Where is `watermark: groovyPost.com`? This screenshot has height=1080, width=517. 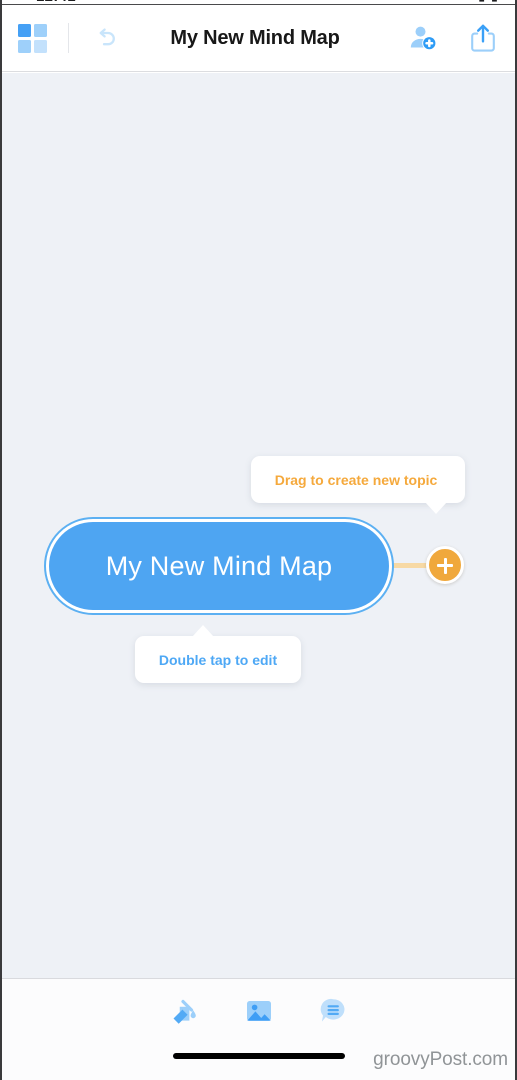
watermark: groovyPost.com is located at coordinates (440, 1059).